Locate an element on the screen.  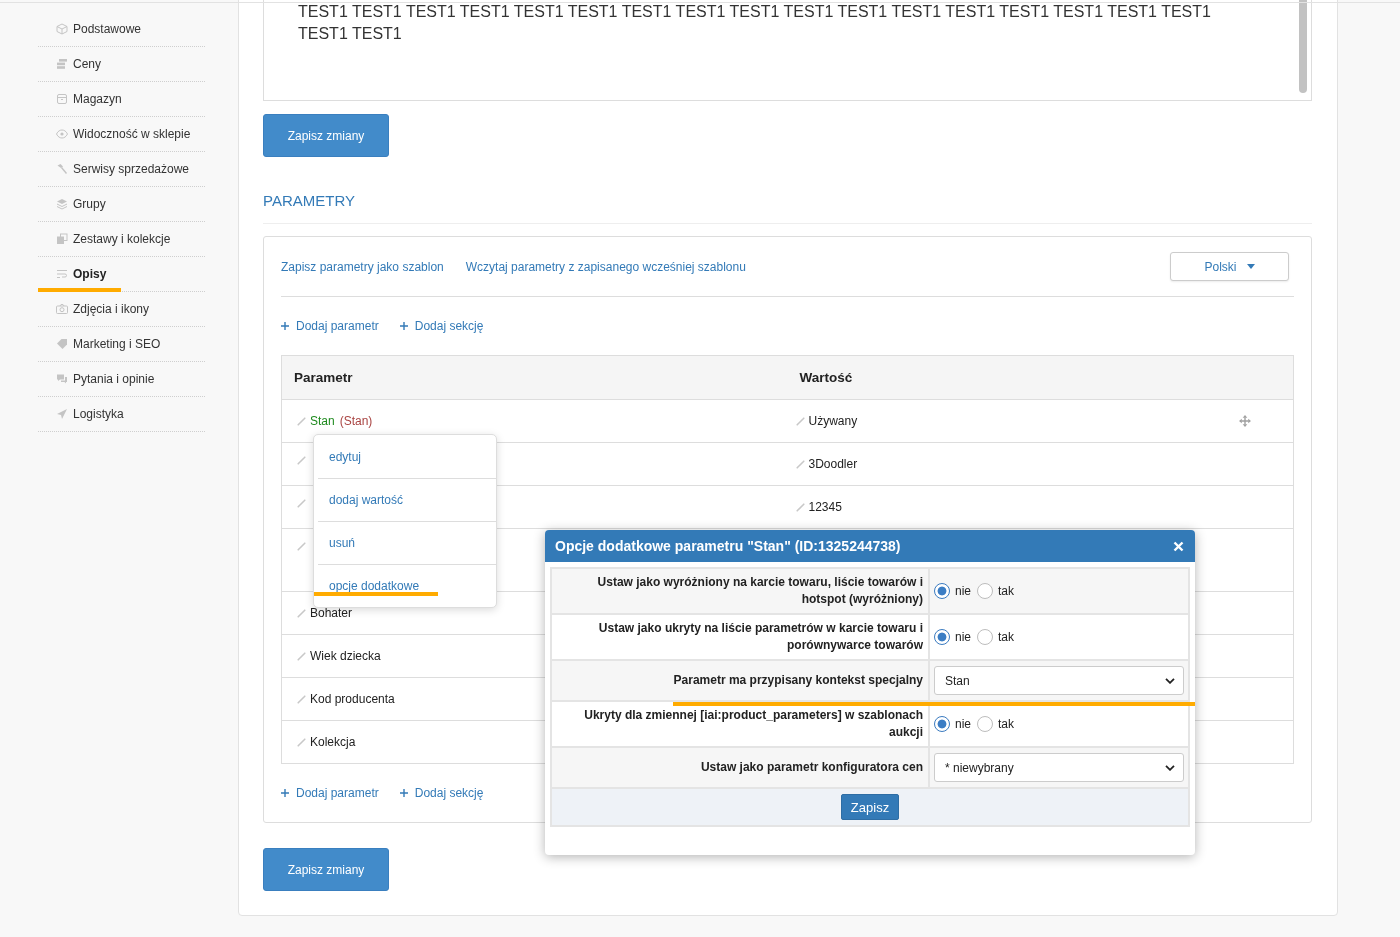
eye-icon is located at coordinates (62, 134).